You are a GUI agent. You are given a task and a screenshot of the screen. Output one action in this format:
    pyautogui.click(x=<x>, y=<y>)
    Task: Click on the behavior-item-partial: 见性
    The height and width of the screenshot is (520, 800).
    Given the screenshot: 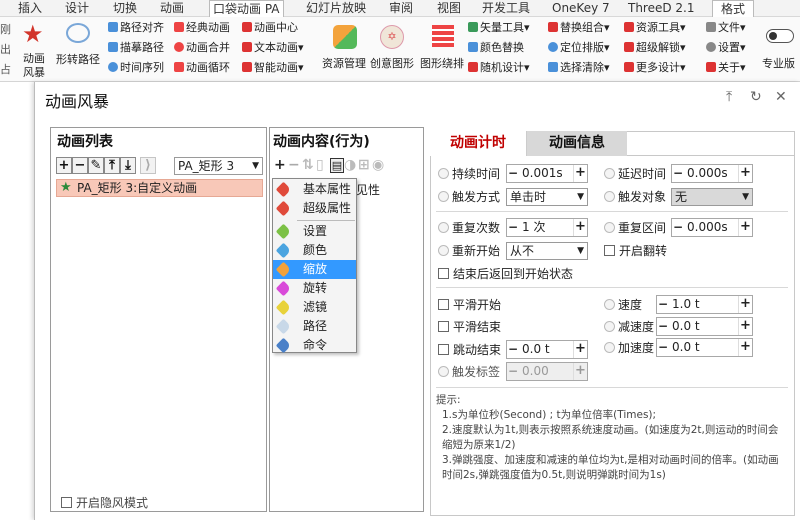 What is the action you would take?
    pyautogui.click(x=368, y=189)
    